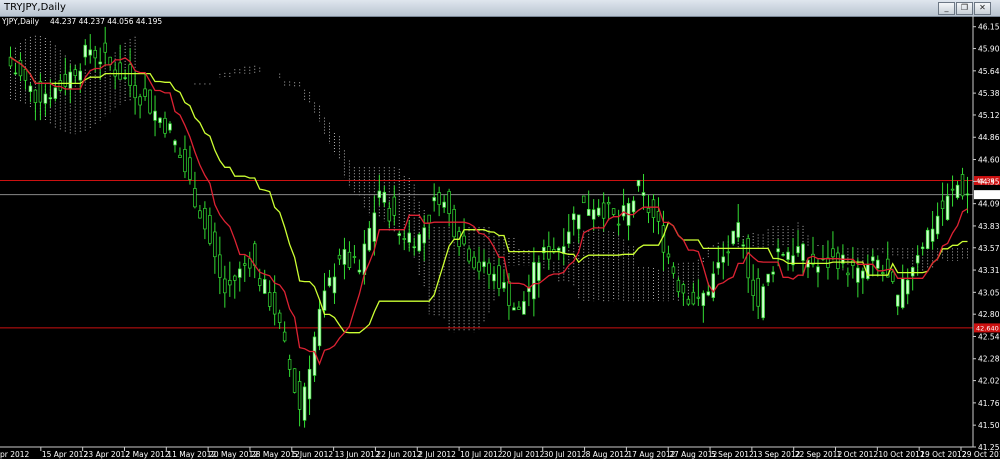 This screenshot has width=1000, height=459. What do you see at coordinates (943, 454) in the screenshot?
I see `x-tick-label: 19 Oct 2012` at bounding box center [943, 454].